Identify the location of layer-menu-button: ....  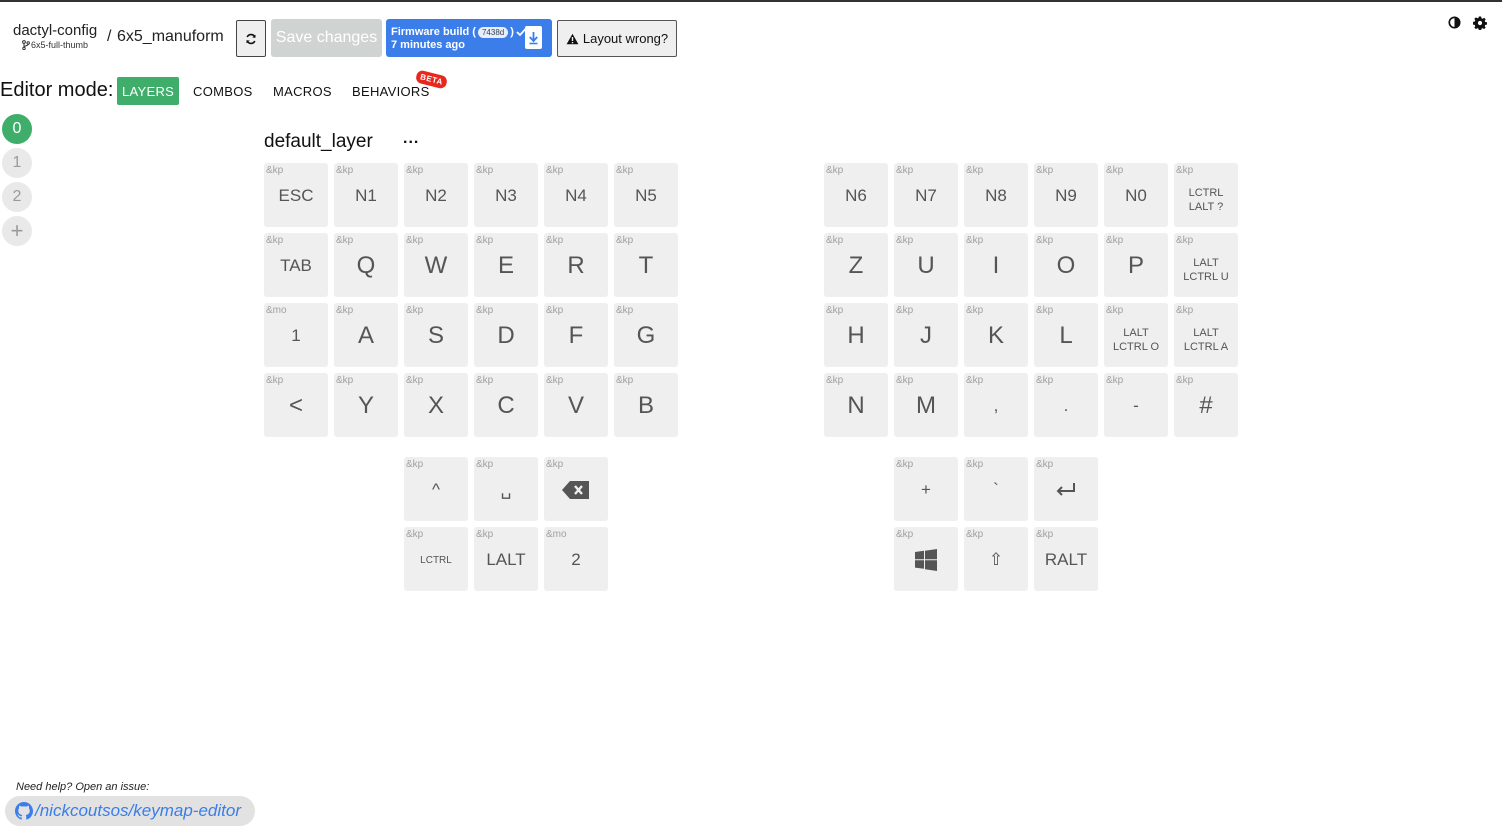
(411, 139).